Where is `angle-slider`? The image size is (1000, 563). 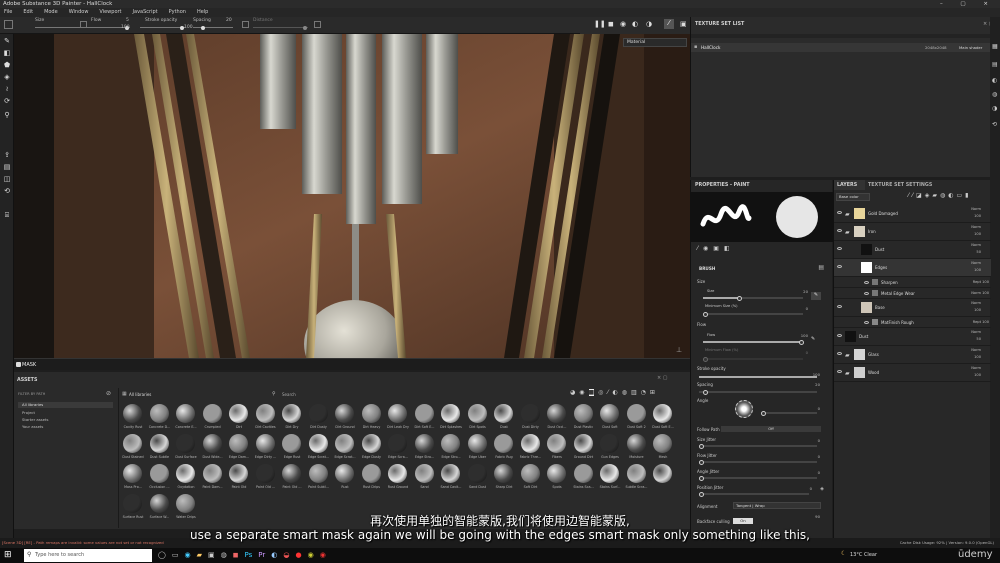
angle-slider is located at coordinates (789, 413).